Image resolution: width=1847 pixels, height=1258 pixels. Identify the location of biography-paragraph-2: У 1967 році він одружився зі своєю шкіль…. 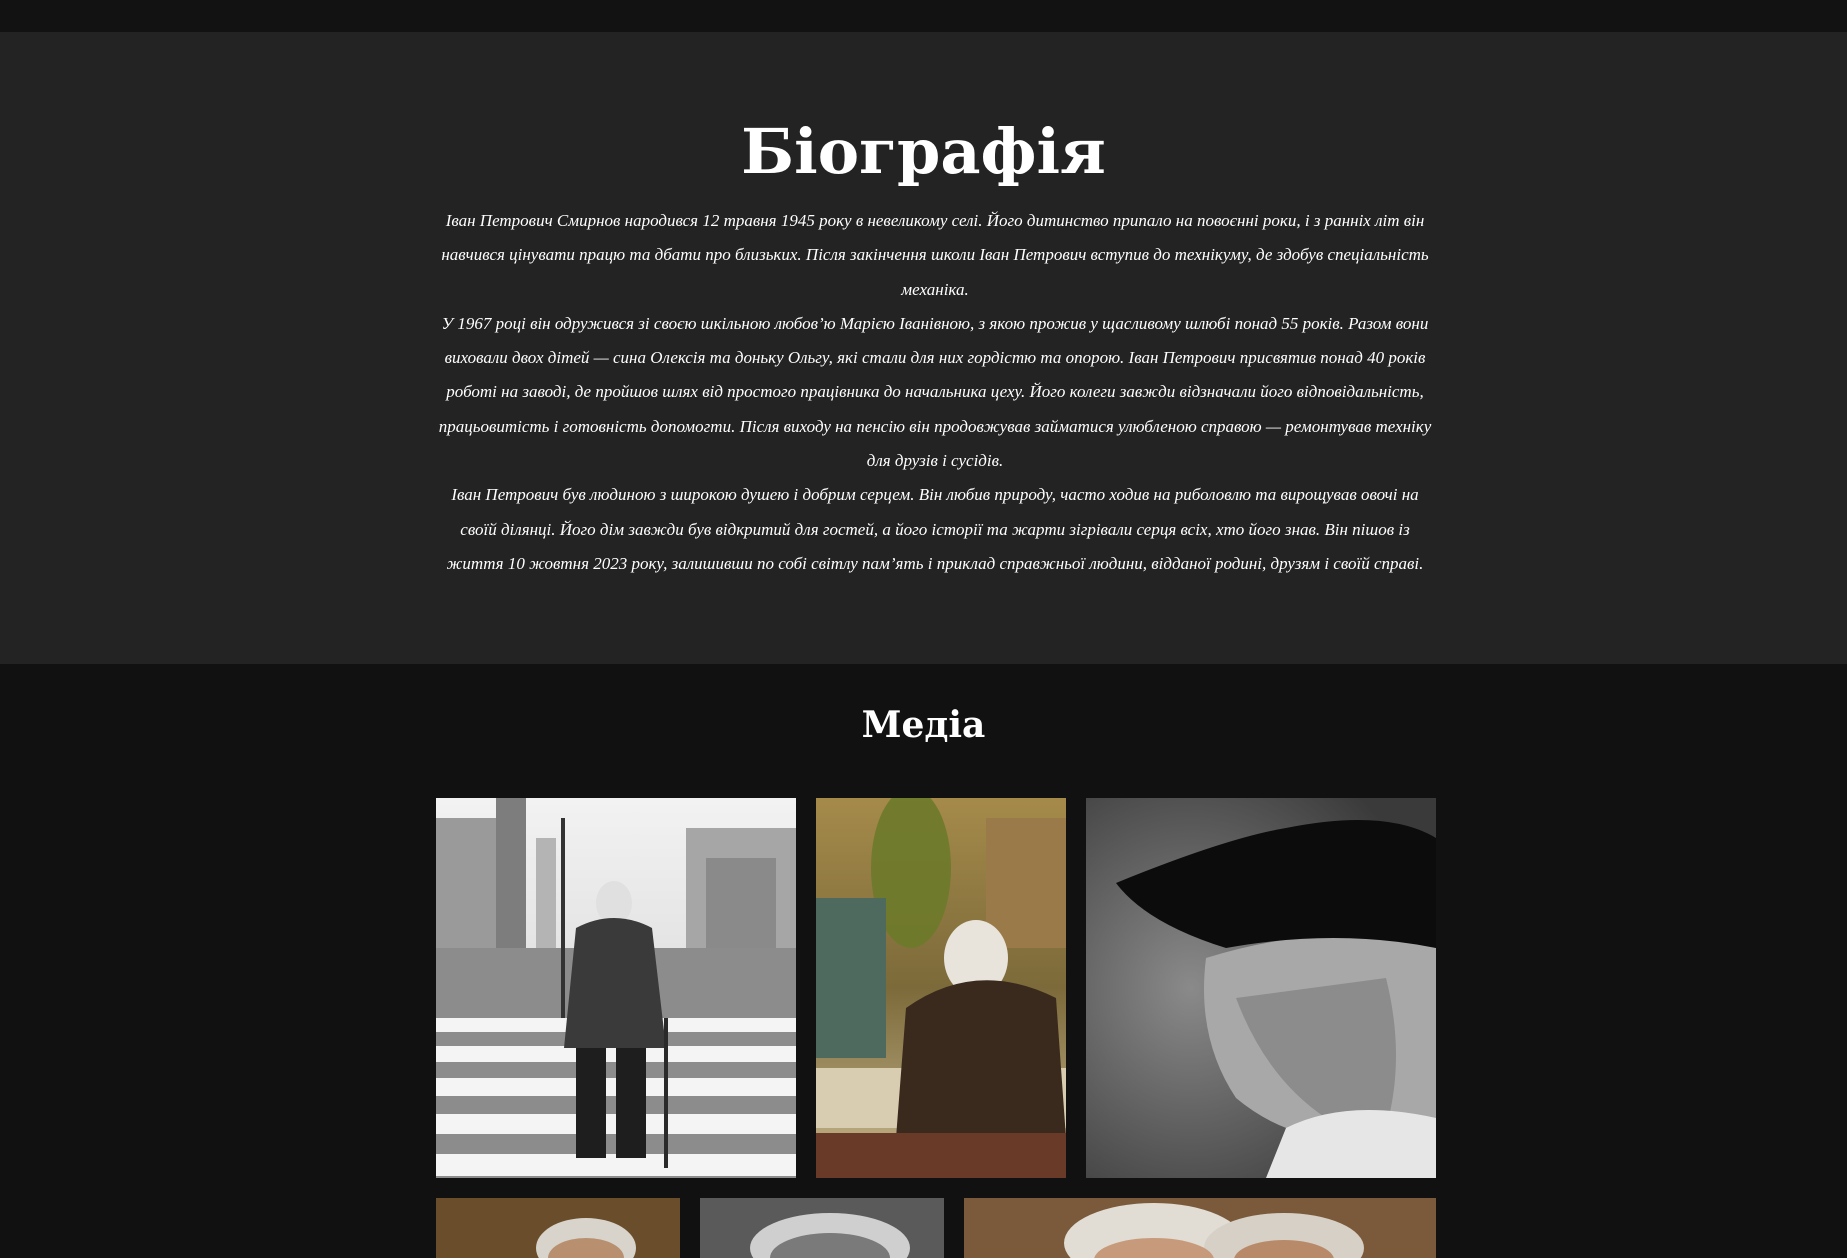
(935, 392).